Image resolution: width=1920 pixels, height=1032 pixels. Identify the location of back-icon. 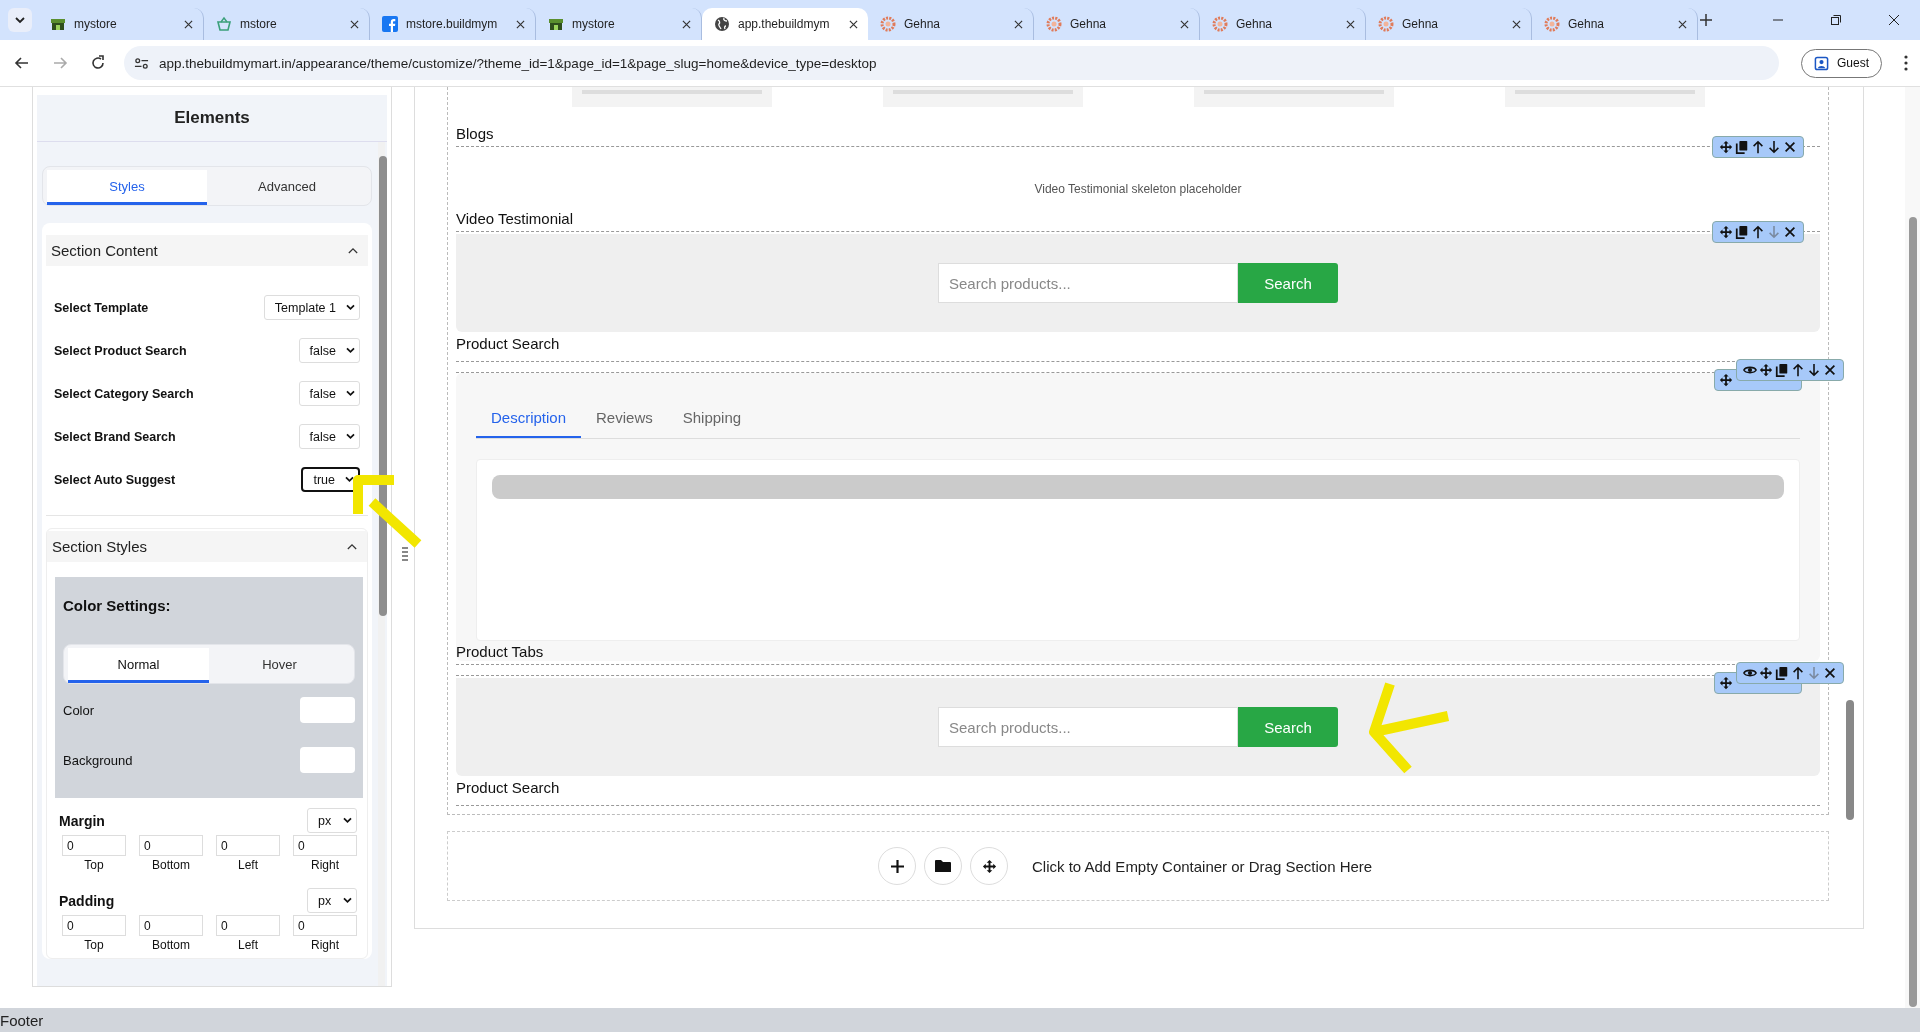
(22, 63).